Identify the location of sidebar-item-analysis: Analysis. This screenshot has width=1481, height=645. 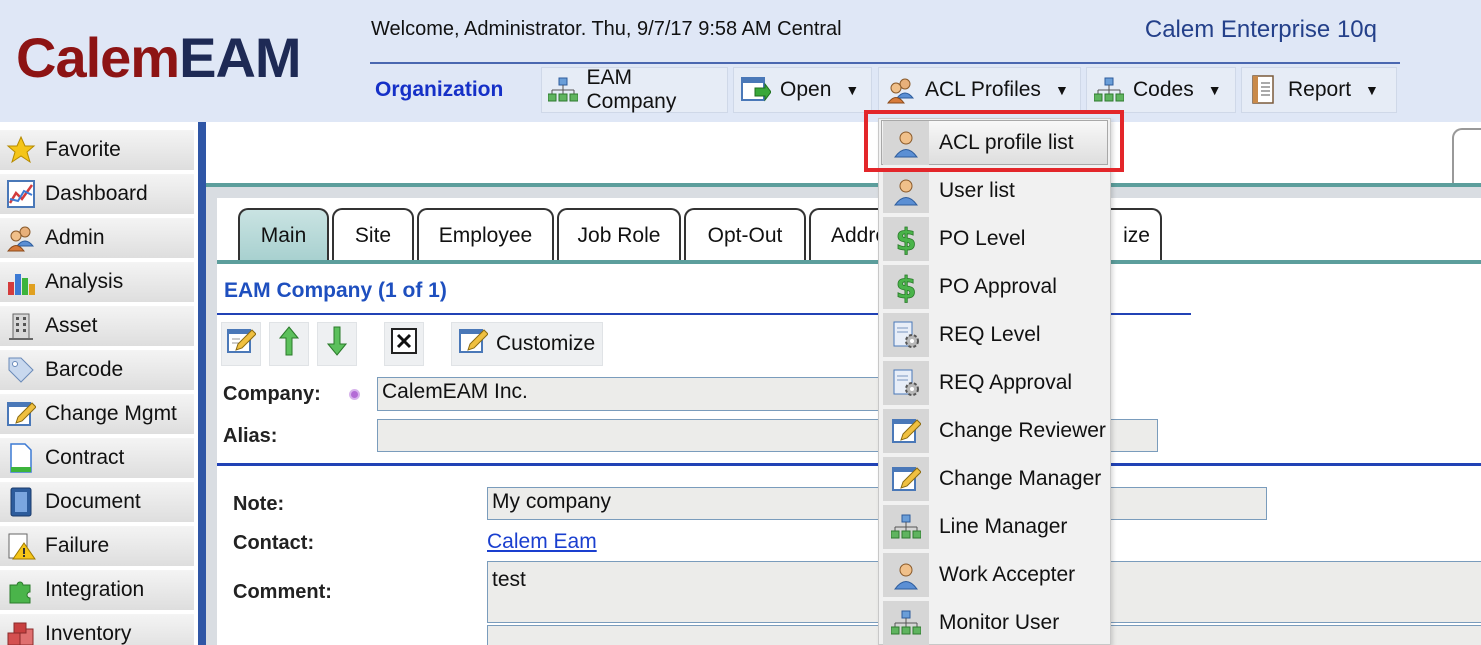
(97, 283).